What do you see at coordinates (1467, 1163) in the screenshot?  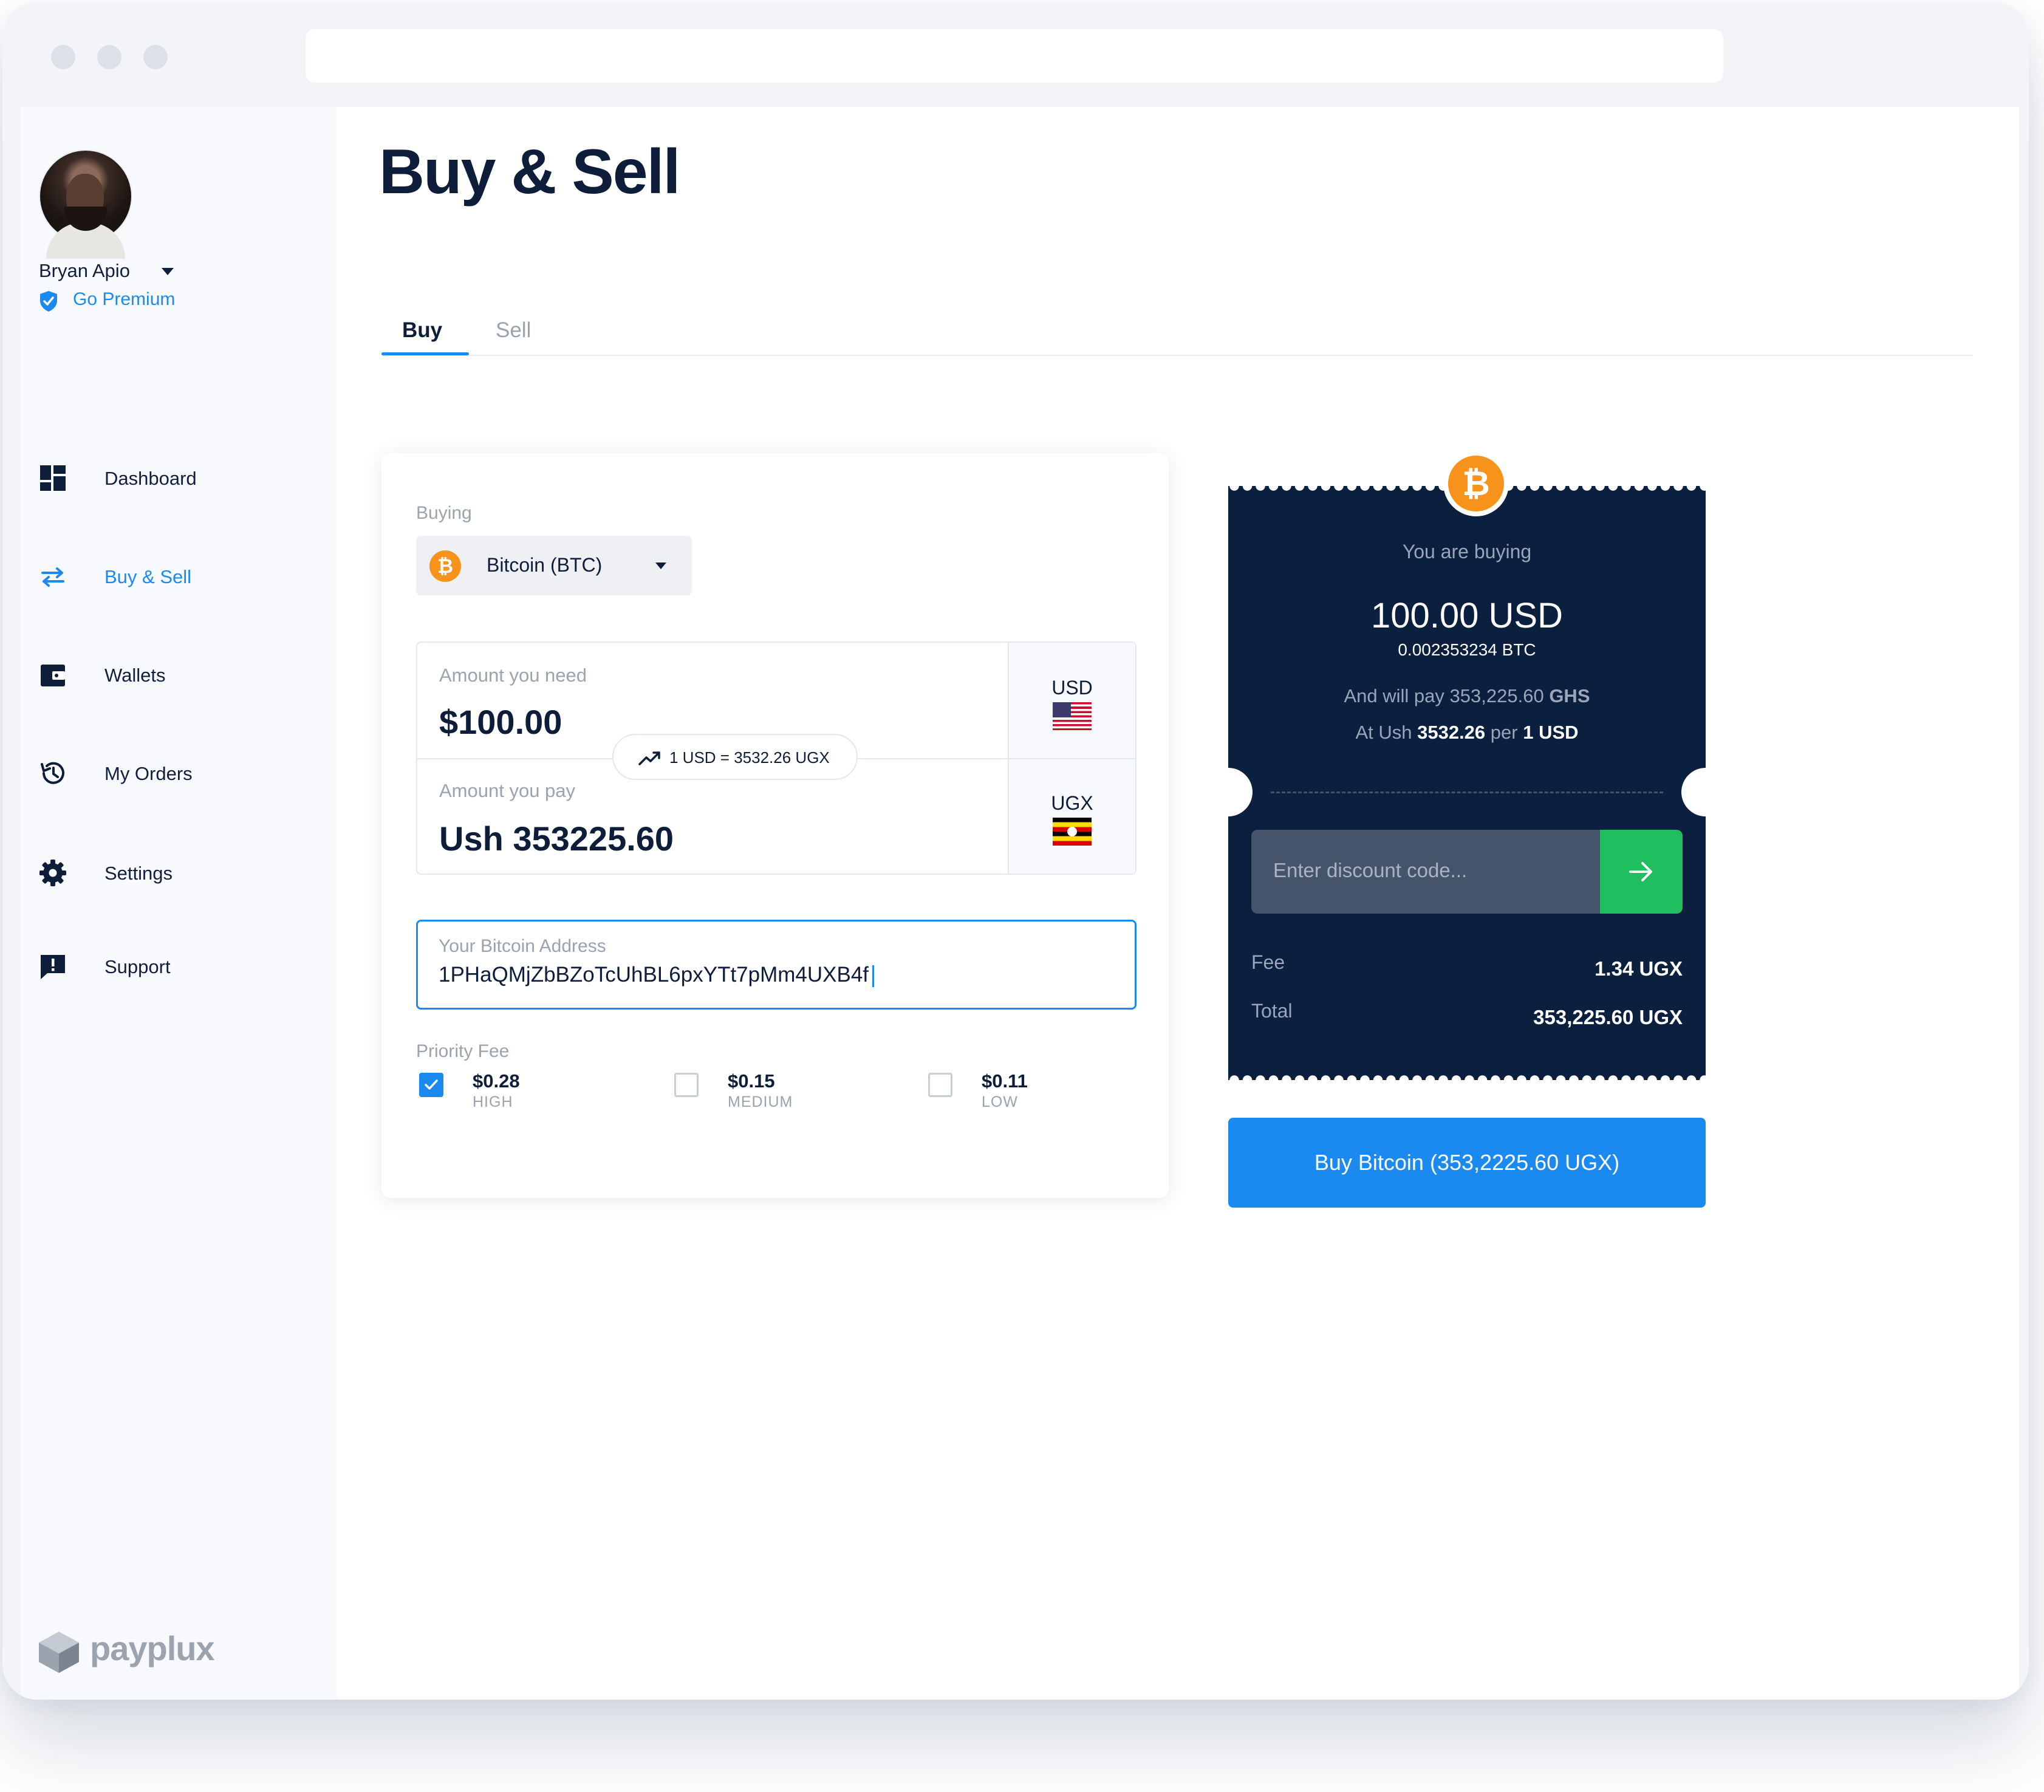 I see `buy-bitcoin-button: Buy Bitcoin (353,2225.60 UGX)` at bounding box center [1467, 1163].